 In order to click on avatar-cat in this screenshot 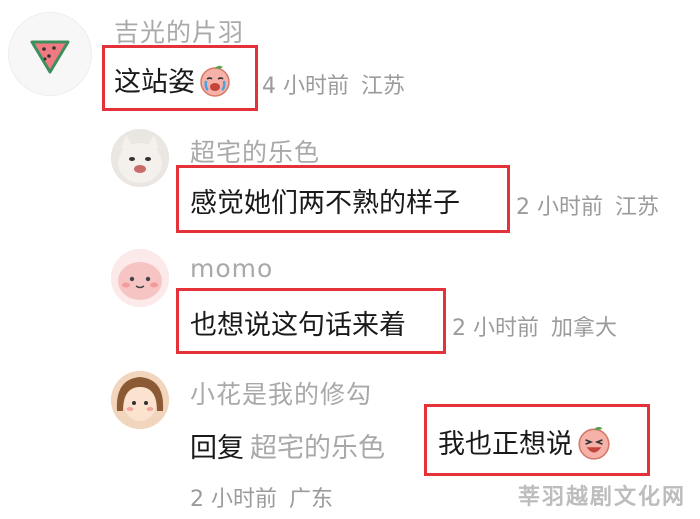, I will do `click(140, 158)`.